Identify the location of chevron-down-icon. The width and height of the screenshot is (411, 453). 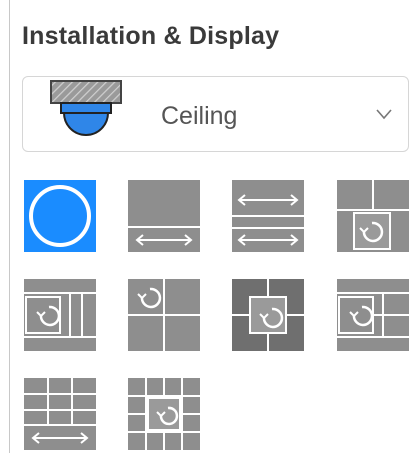
(384, 114).